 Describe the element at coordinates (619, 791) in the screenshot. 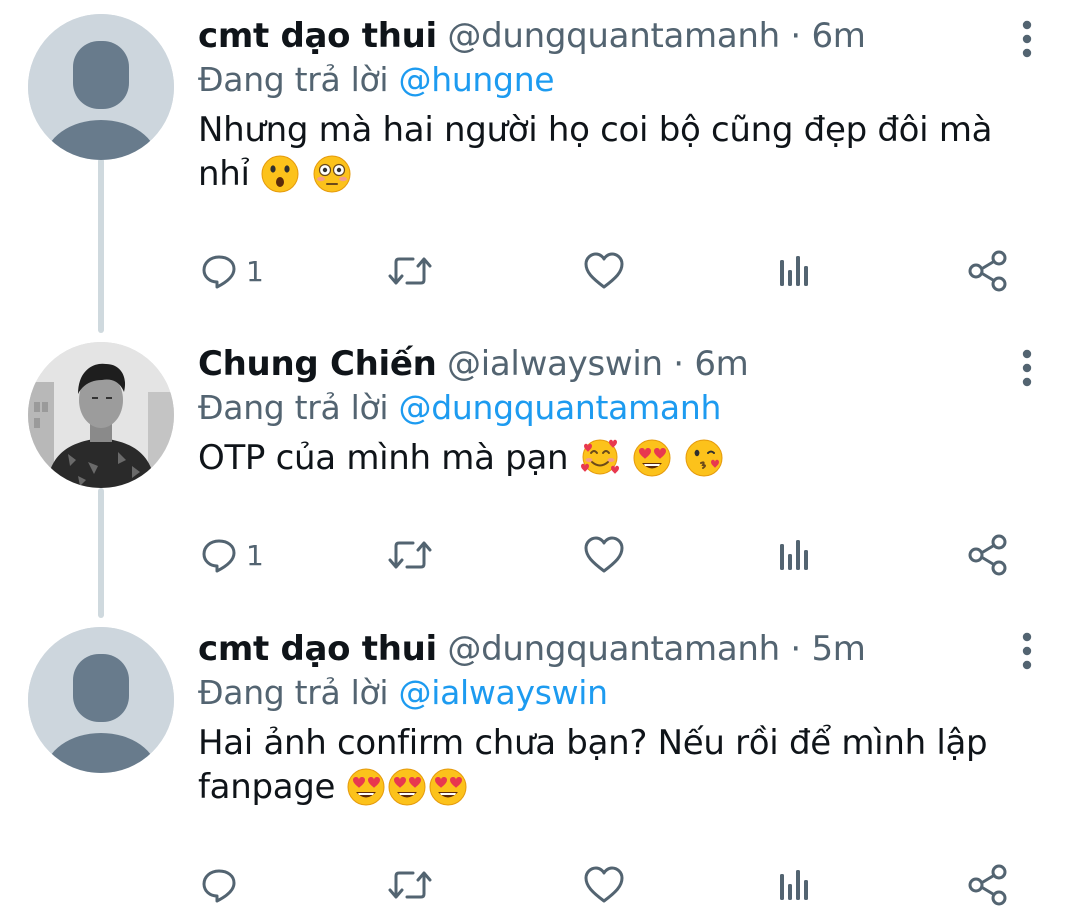

I see `tweet-text-line-2: fanpage` at that location.